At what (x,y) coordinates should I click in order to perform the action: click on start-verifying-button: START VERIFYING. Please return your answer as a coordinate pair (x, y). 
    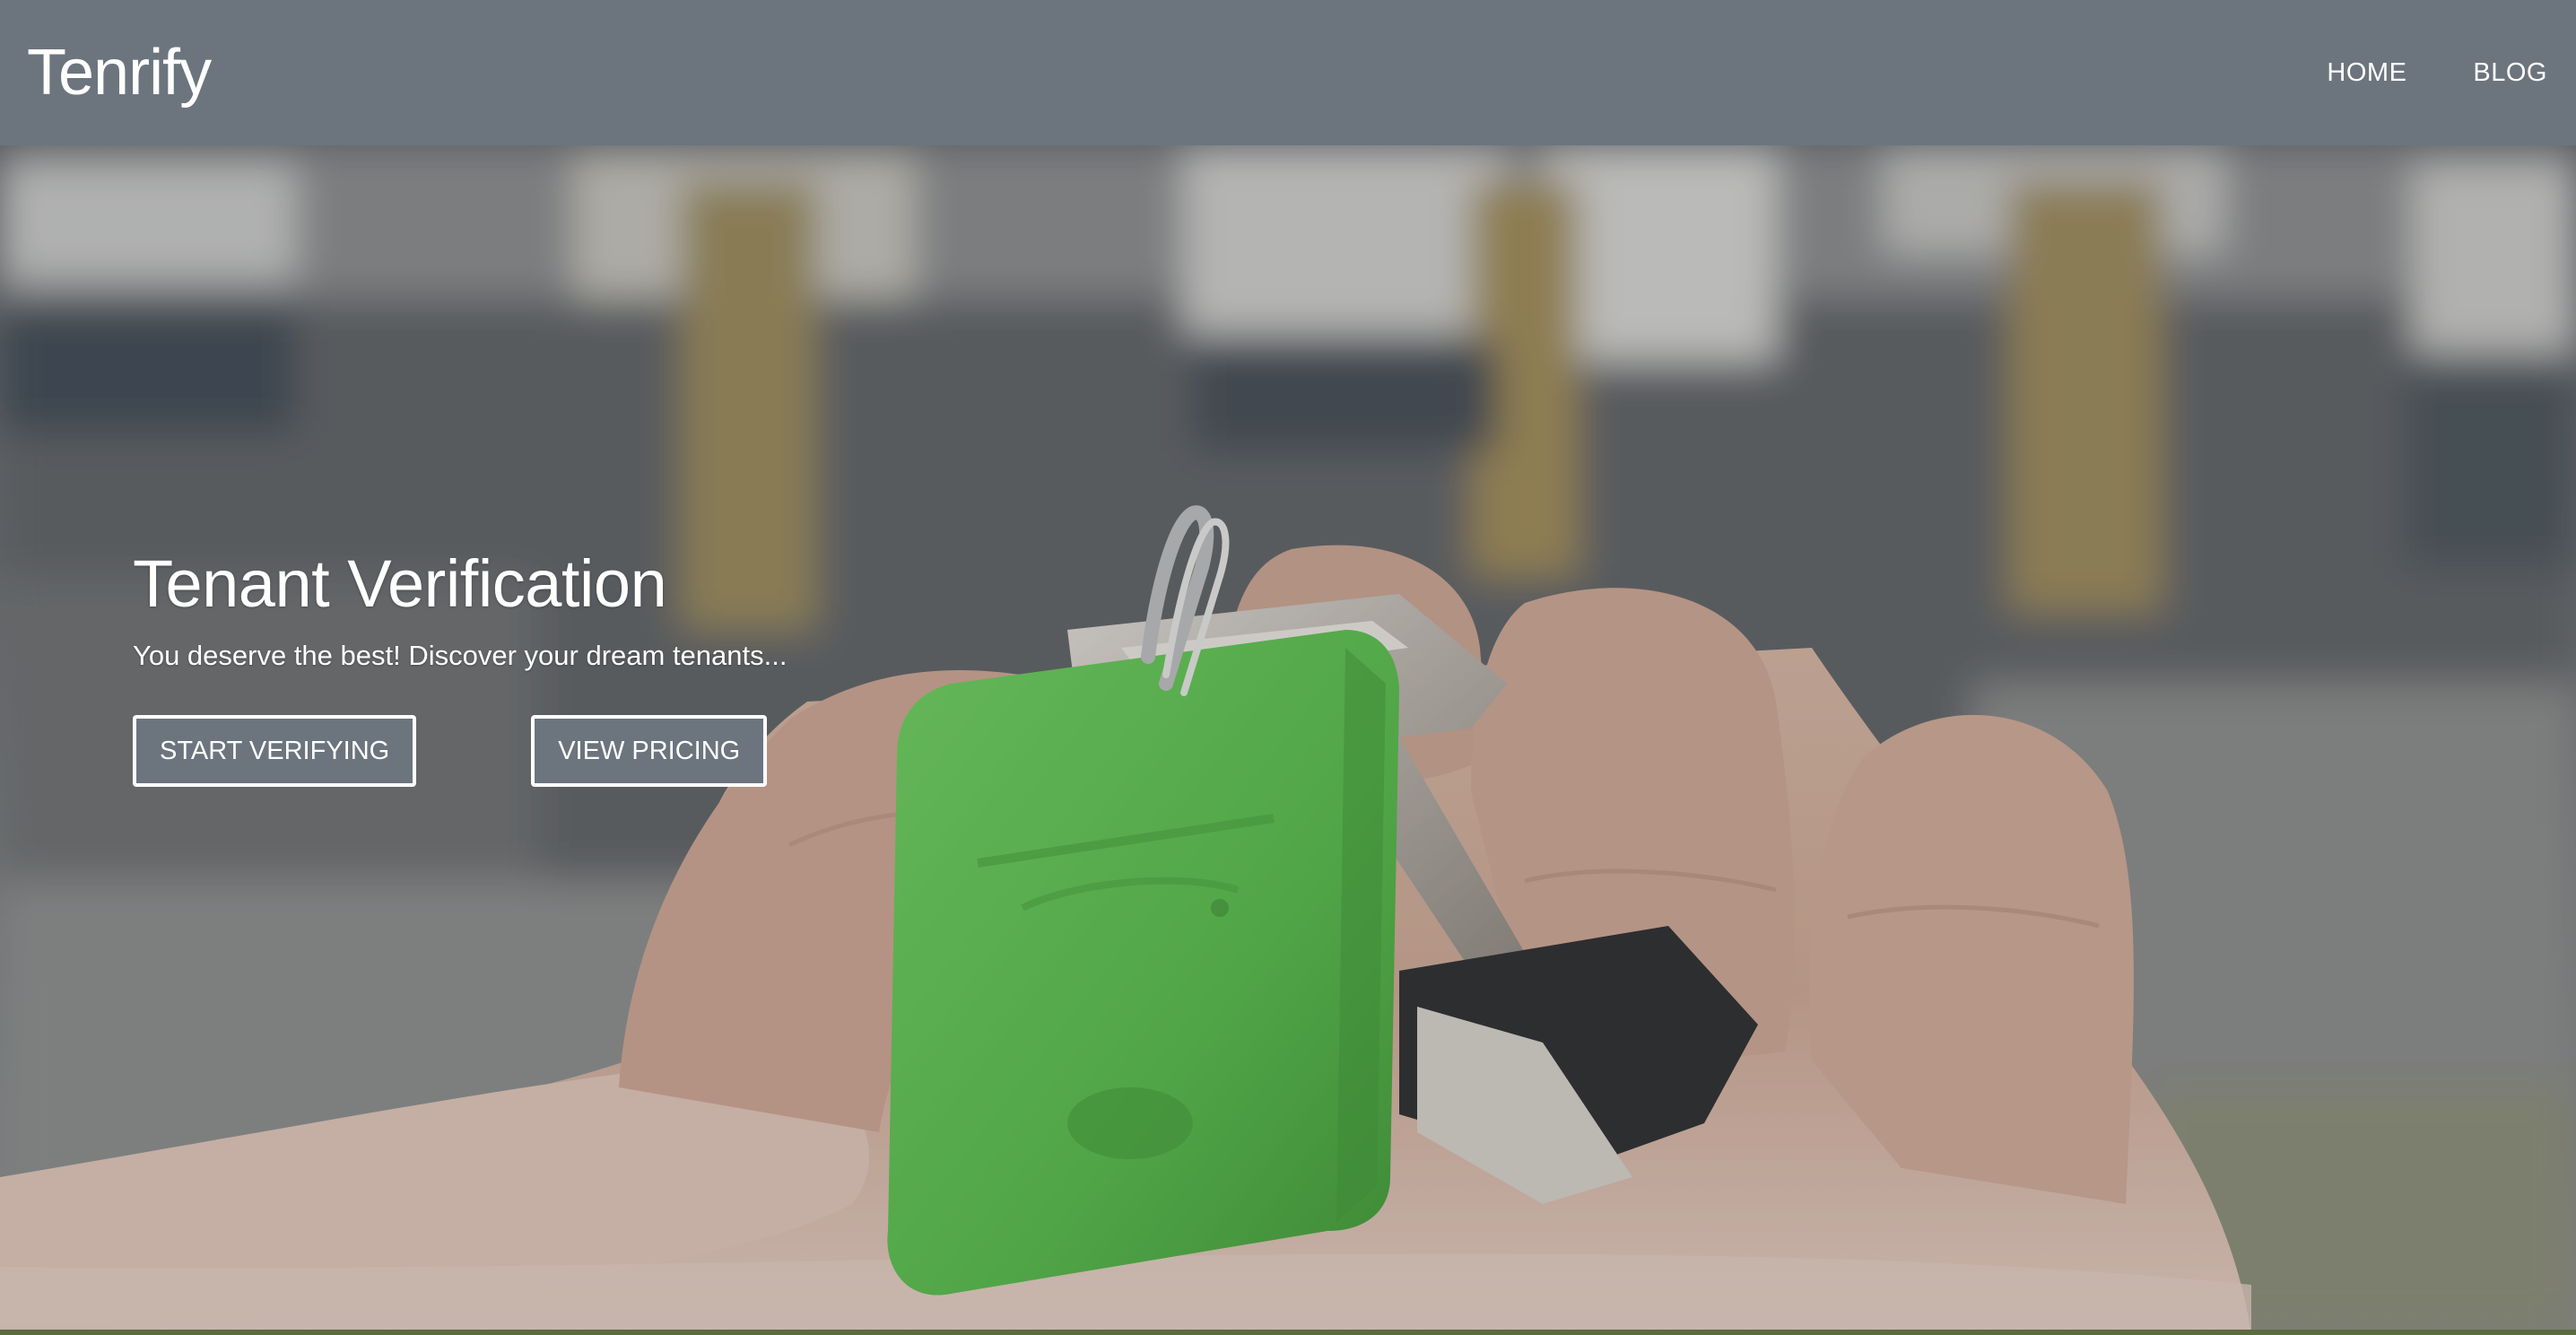
    Looking at the image, I should click on (275, 751).